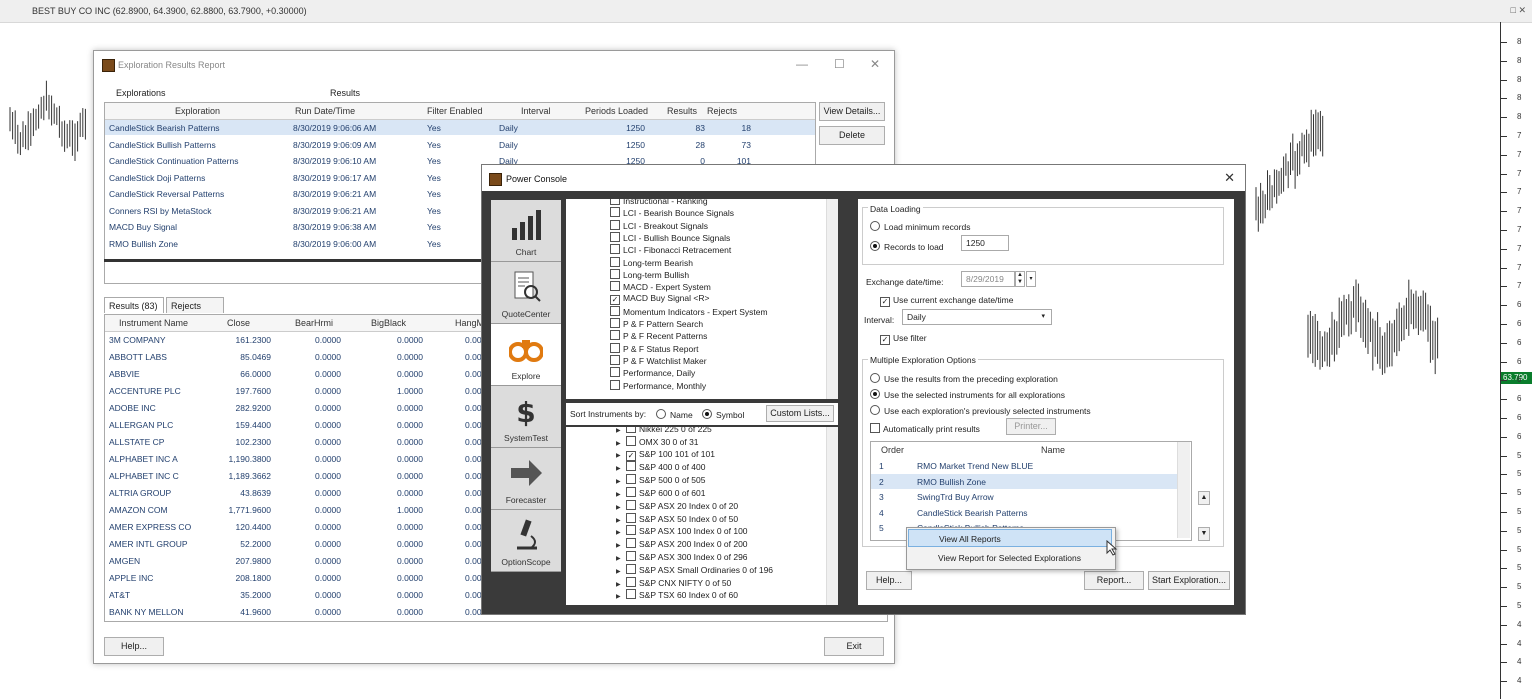 The height and width of the screenshot is (699, 1532). What do you see at coordinates (314, 323) in the screenshot?
I see `col-bearhrmi: BearHrmi` at bounding box center [314, 323].